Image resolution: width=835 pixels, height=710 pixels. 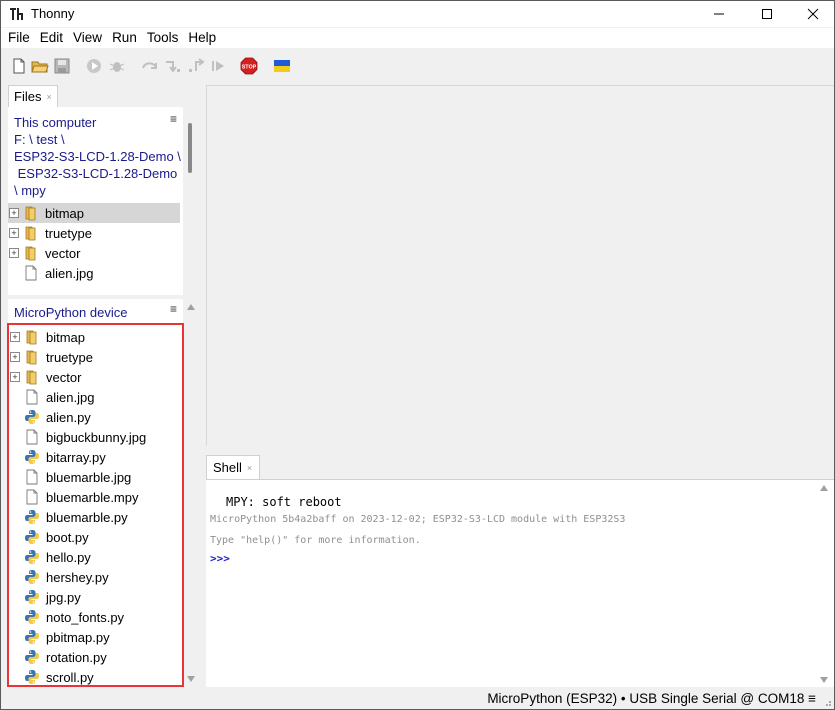 What do you see at coordinates (202, 38) in the screenshot?
I see `menu-help: Help` at bounding box center [202, 38].